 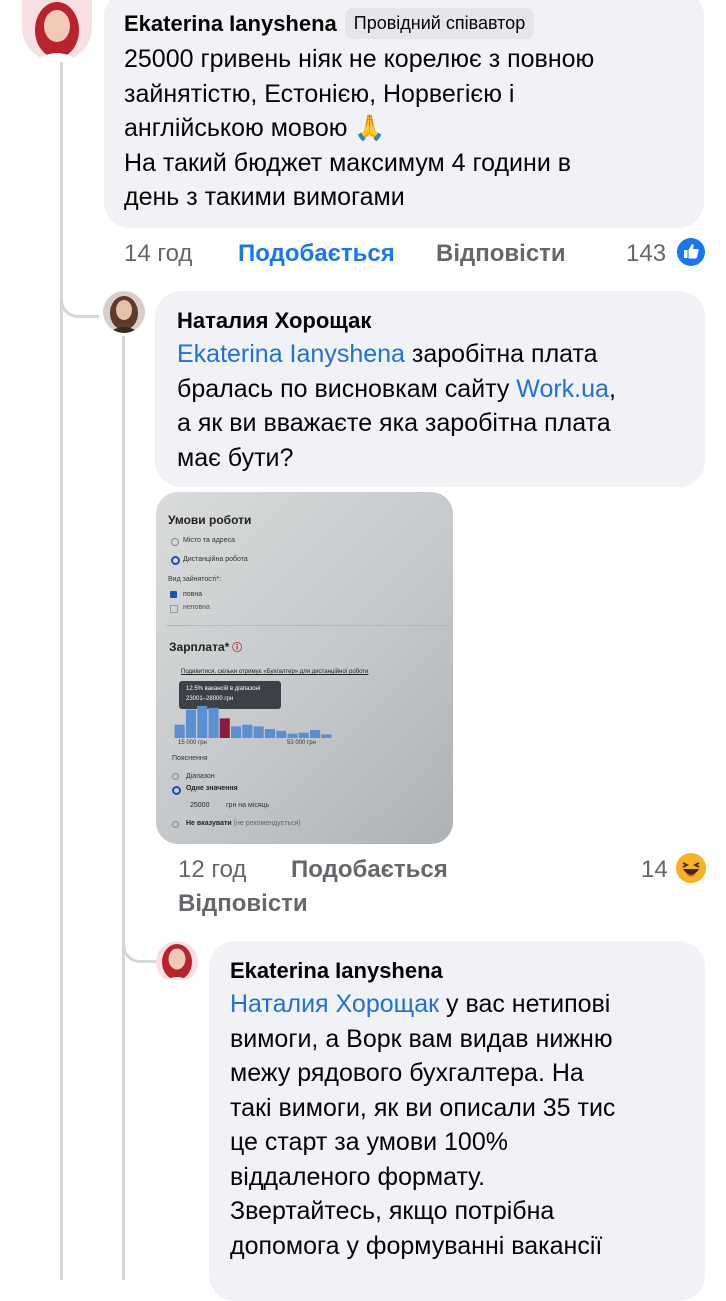 What do you see at coordinates (79, 304) in the screenshot?
I see `thread-connector-reply1` at bounding box center [79, 304].